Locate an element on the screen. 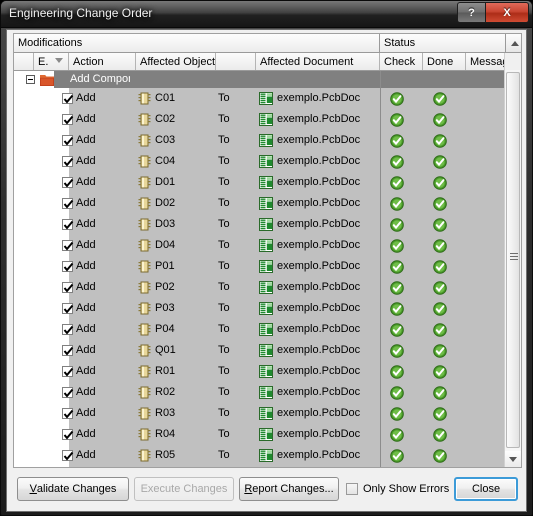 This screenshot has height=516, width=533. column-header-to is located at coordinates (236, 61).